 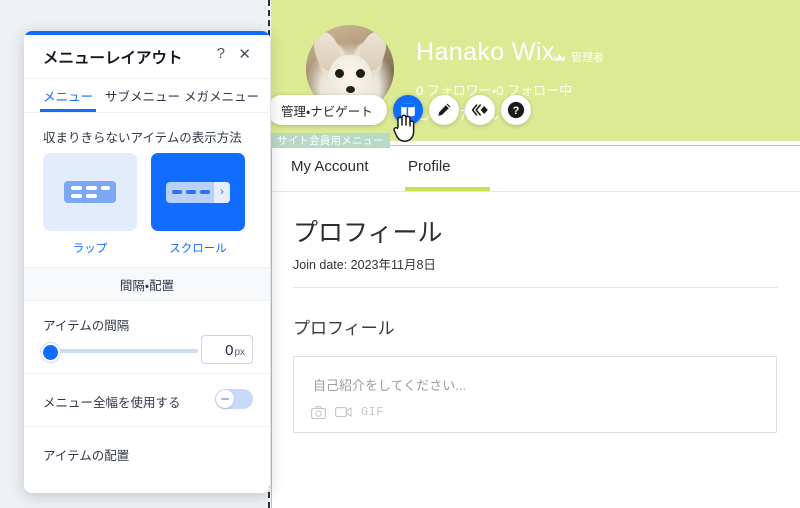 I want to click on overflow-section: 収まりきらないアイテムの表示方法 ラップ › スクロール, so click(x=147, y=190).